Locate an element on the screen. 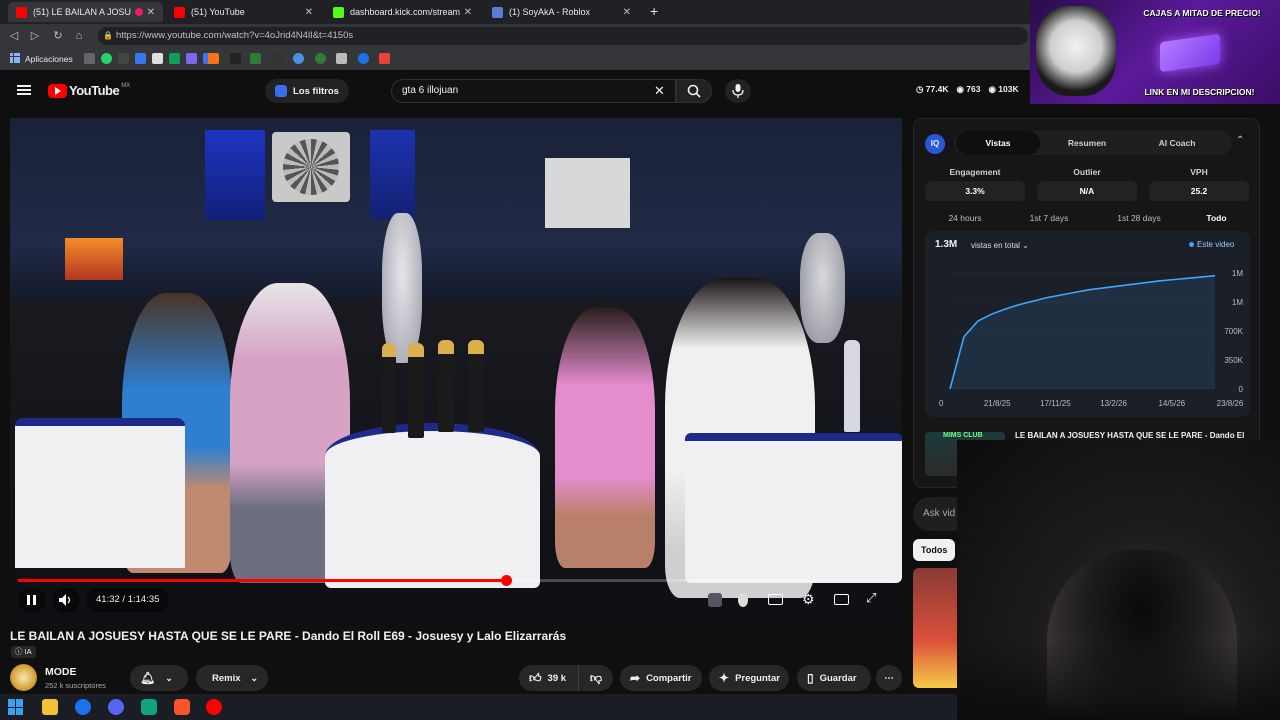  volume-button is located at coordinates (66, 600).